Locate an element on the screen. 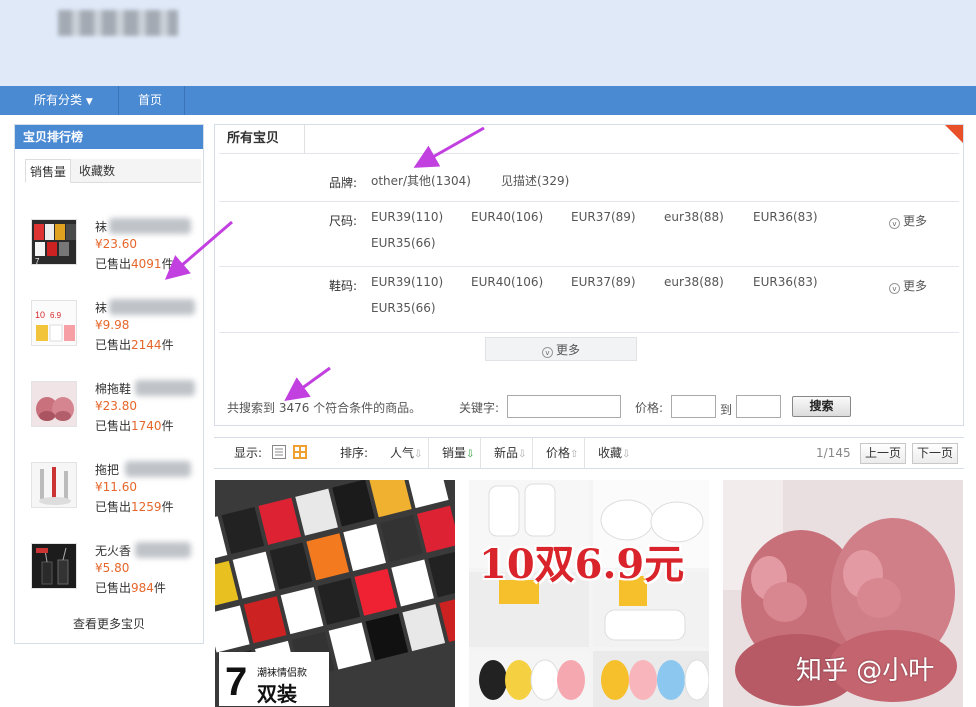 This screenshot has height=707, width=976. size-value: EUR36(83) is located at coordinates (785, 217).